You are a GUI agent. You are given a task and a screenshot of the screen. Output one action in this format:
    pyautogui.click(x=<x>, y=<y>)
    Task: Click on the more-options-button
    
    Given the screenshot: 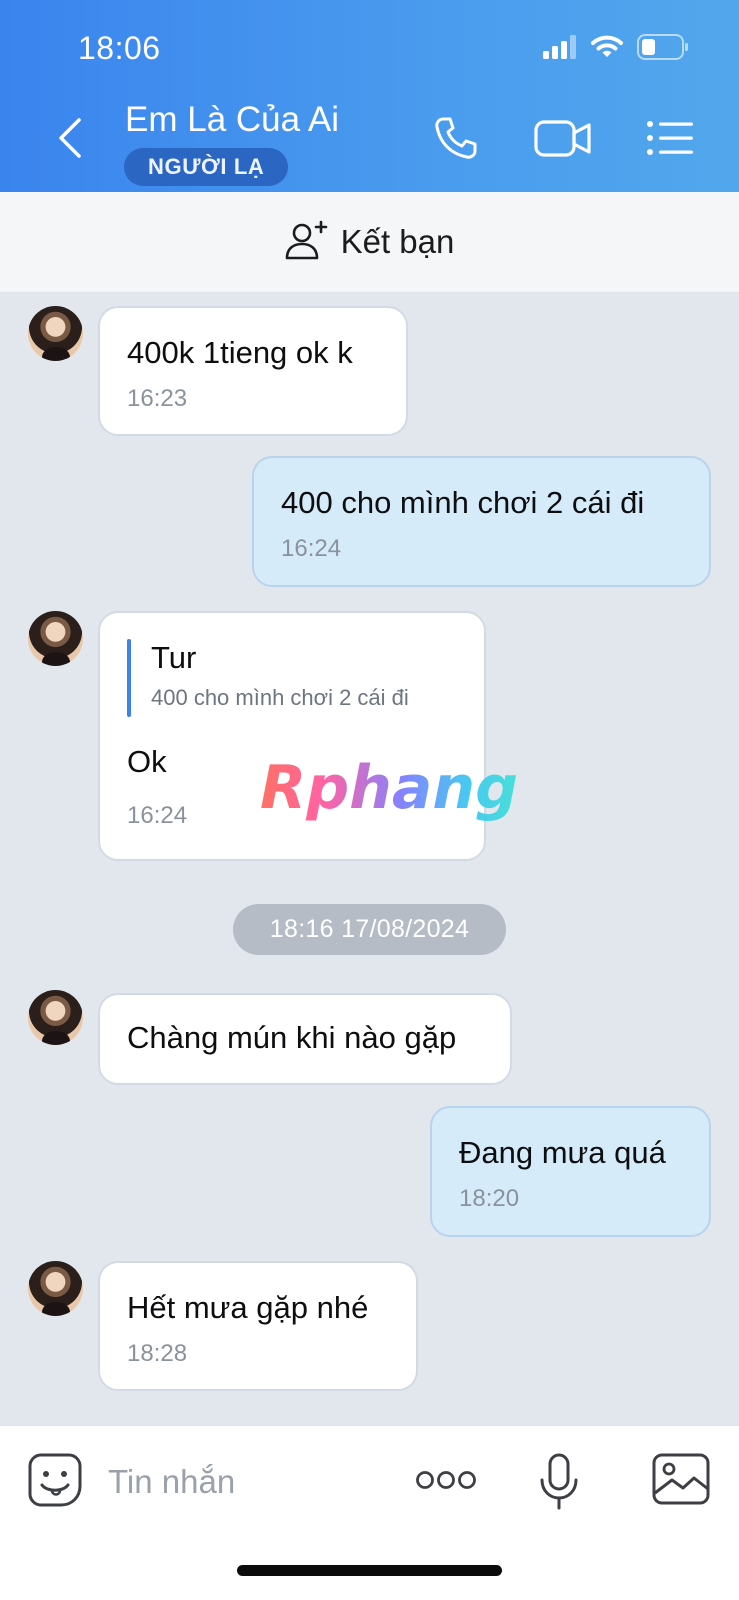 What is the action you would take?
    pyautogui.click(x=446, y=1482)
    